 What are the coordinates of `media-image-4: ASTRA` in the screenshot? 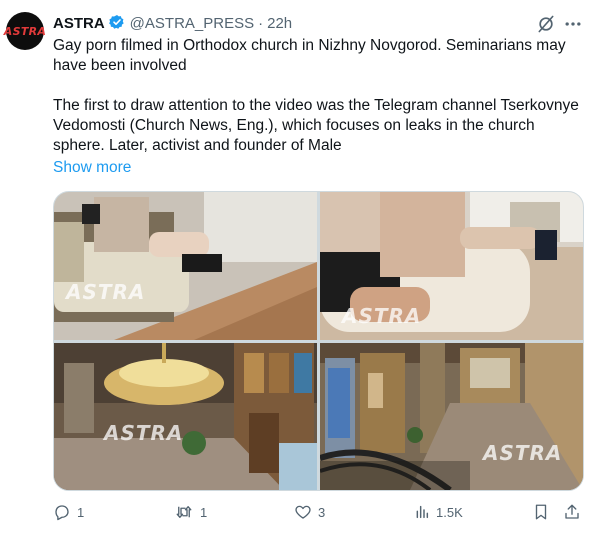 It's located at (451, 416).